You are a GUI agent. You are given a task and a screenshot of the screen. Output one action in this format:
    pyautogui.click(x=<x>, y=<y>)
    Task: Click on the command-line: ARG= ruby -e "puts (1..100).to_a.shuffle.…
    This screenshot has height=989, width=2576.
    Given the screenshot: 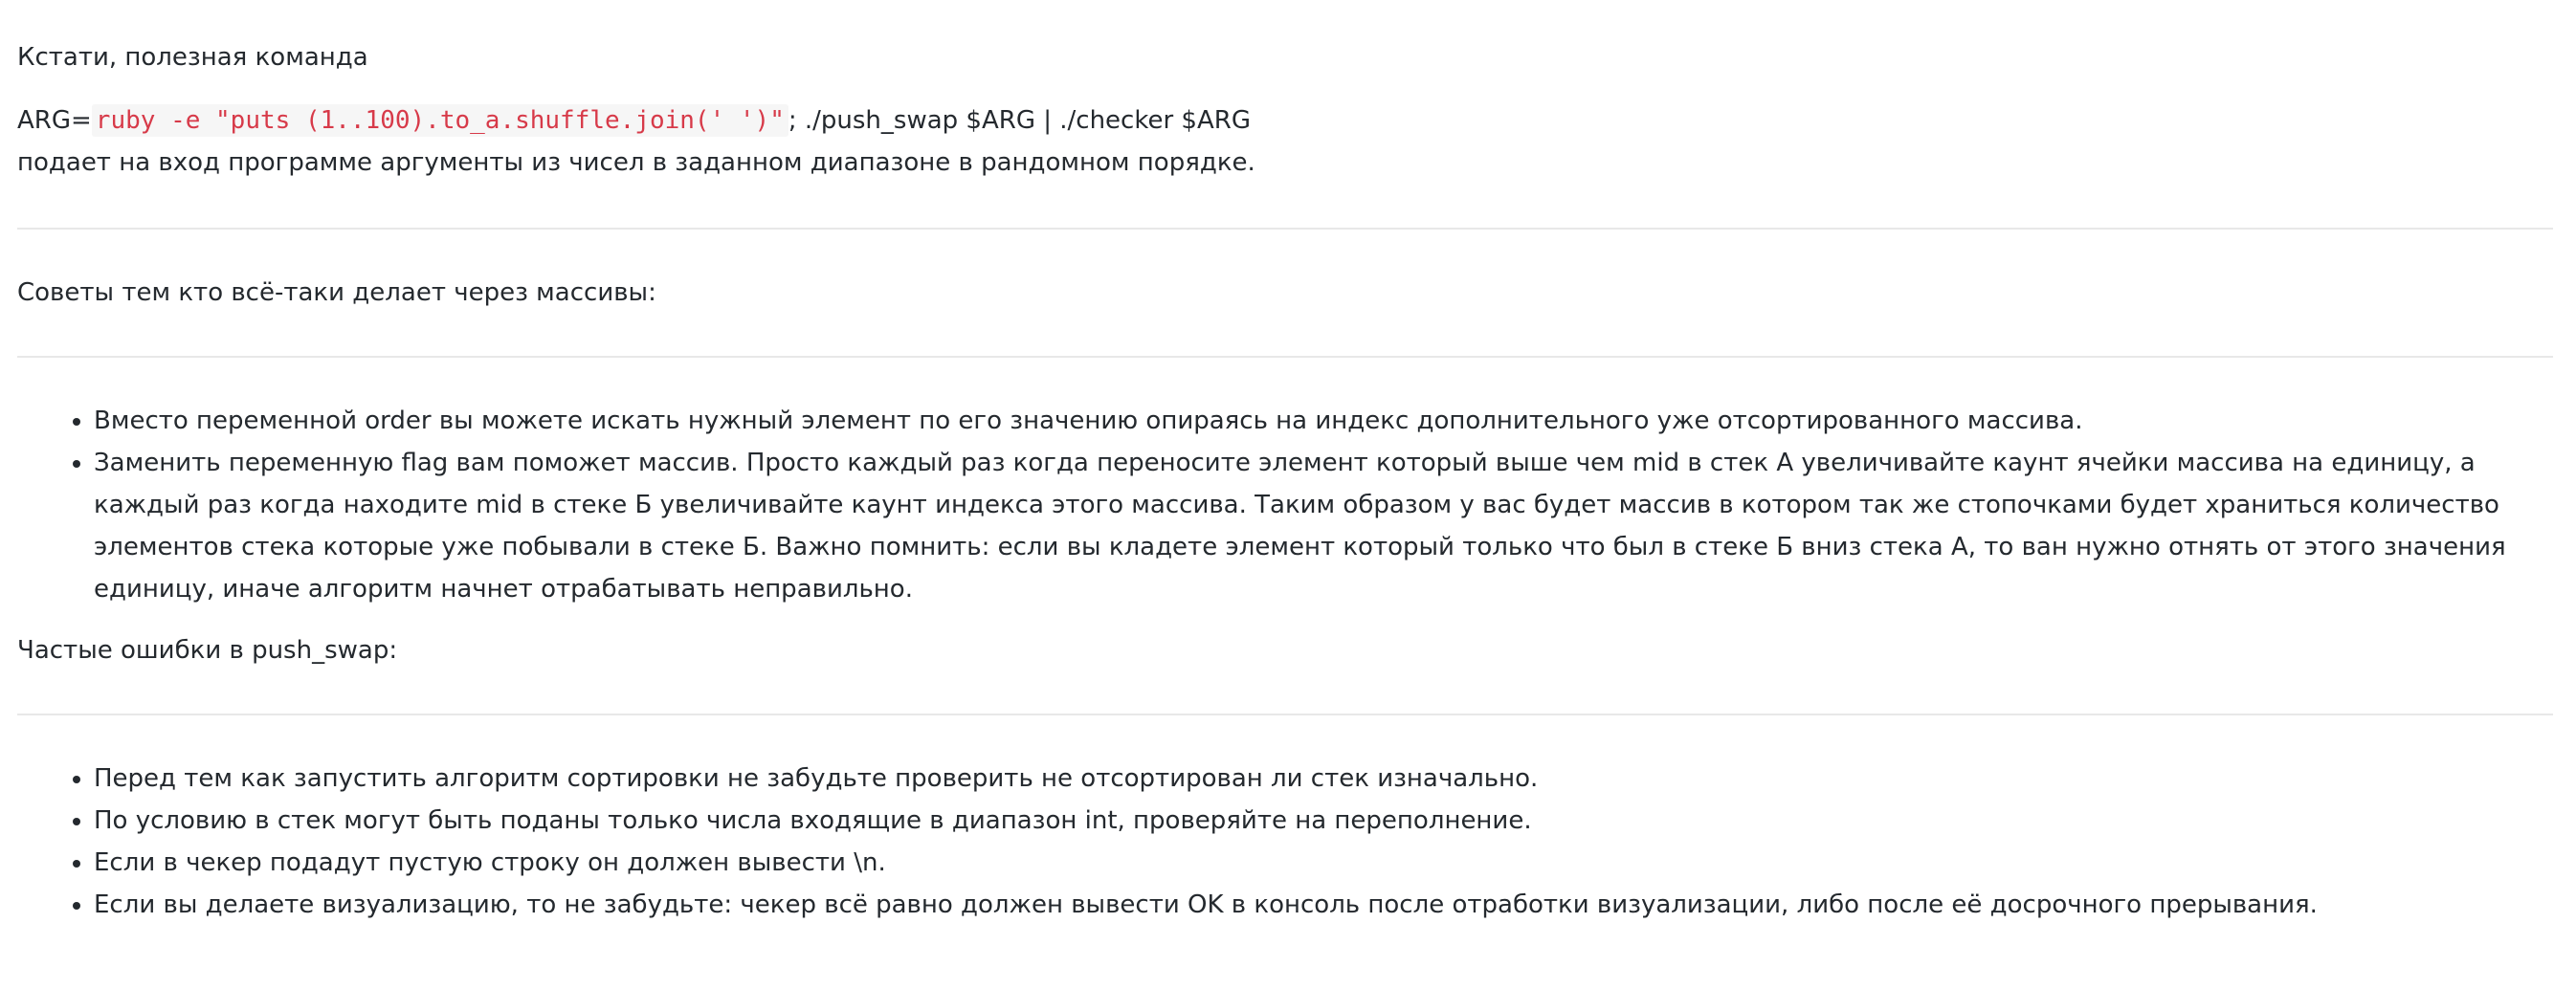 What is the action you would take?
    pyautogui.click(x=1285, y=120)
    